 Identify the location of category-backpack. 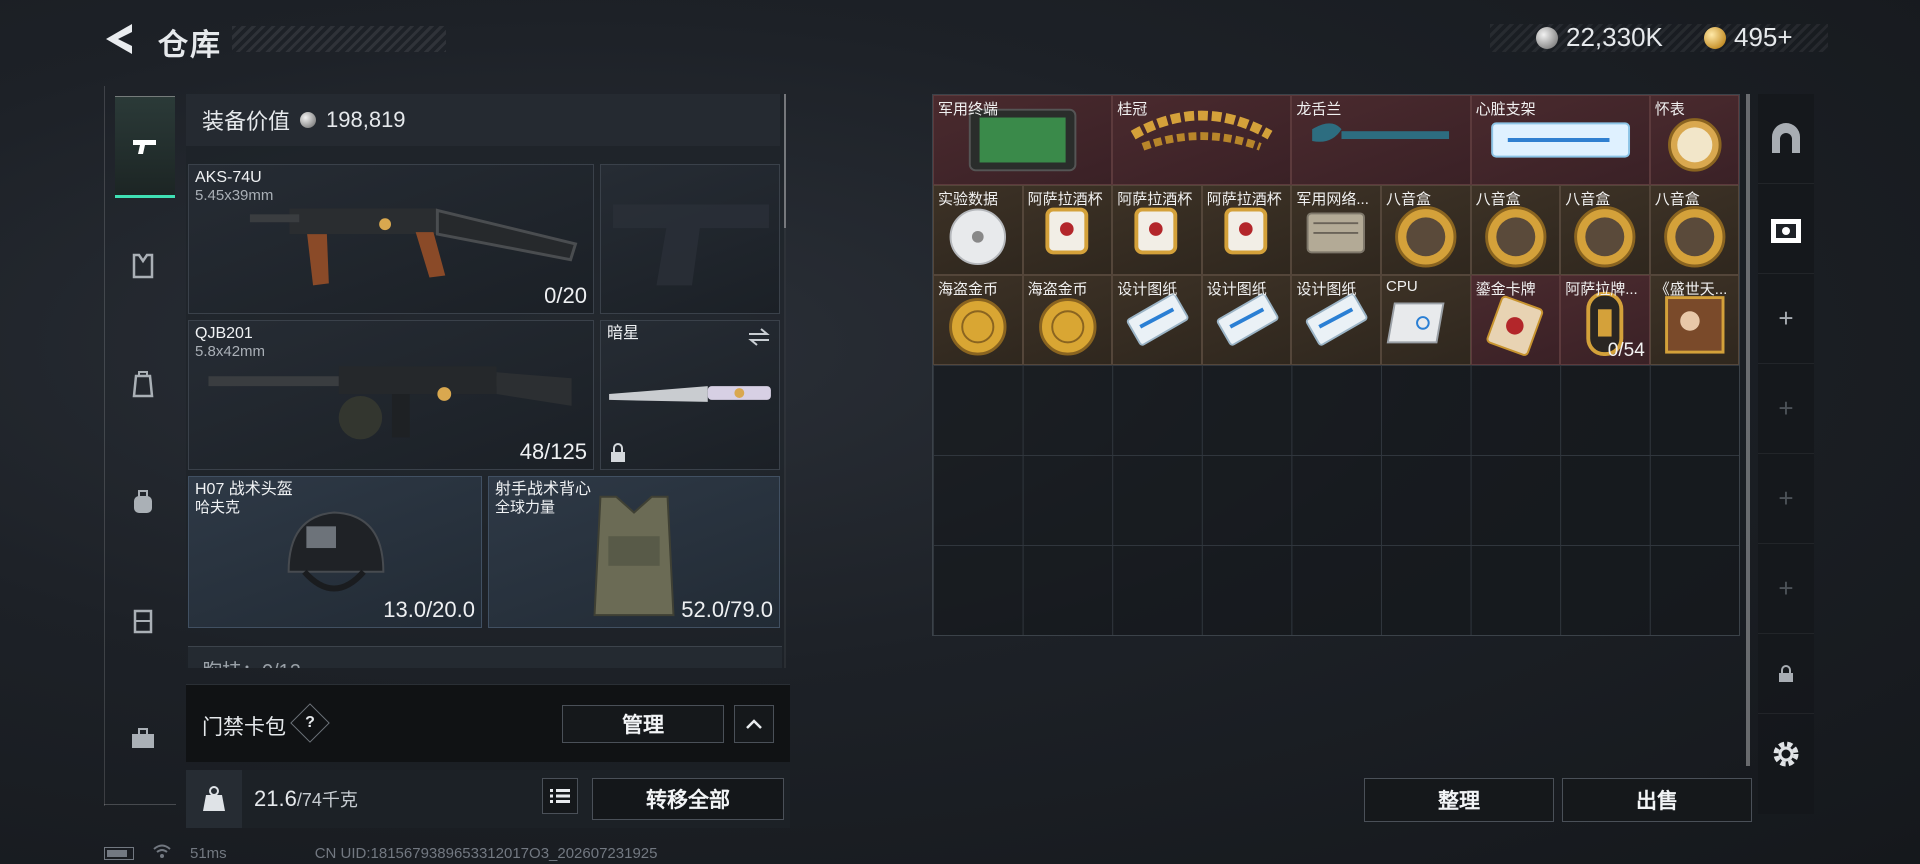
(143, 384).